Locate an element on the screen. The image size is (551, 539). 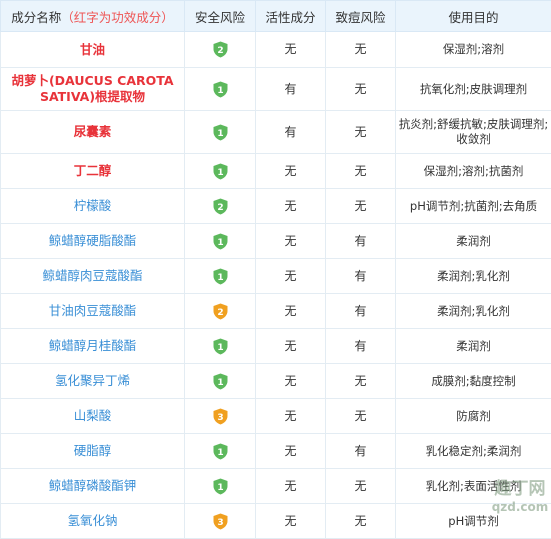
ingredient-name: 尿囊素 is located at coordinates (93, 131).